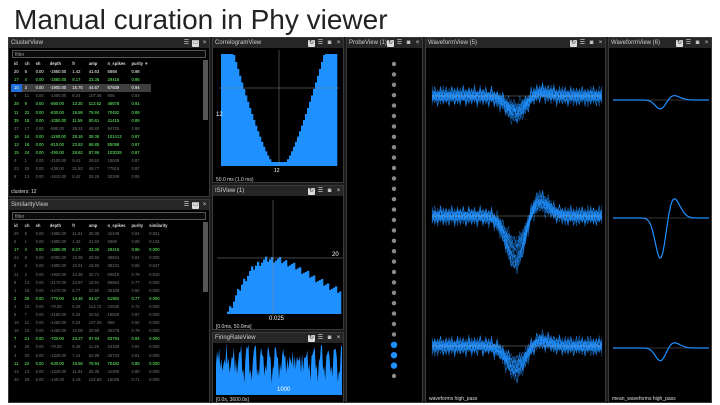 This screenshot has height=405, width=720. What do you see at coordinates (660, 220) in the screenshot?
I see `mean-waveform-plot: mean_waveforms high_pass` at bounding box center [660, 220].